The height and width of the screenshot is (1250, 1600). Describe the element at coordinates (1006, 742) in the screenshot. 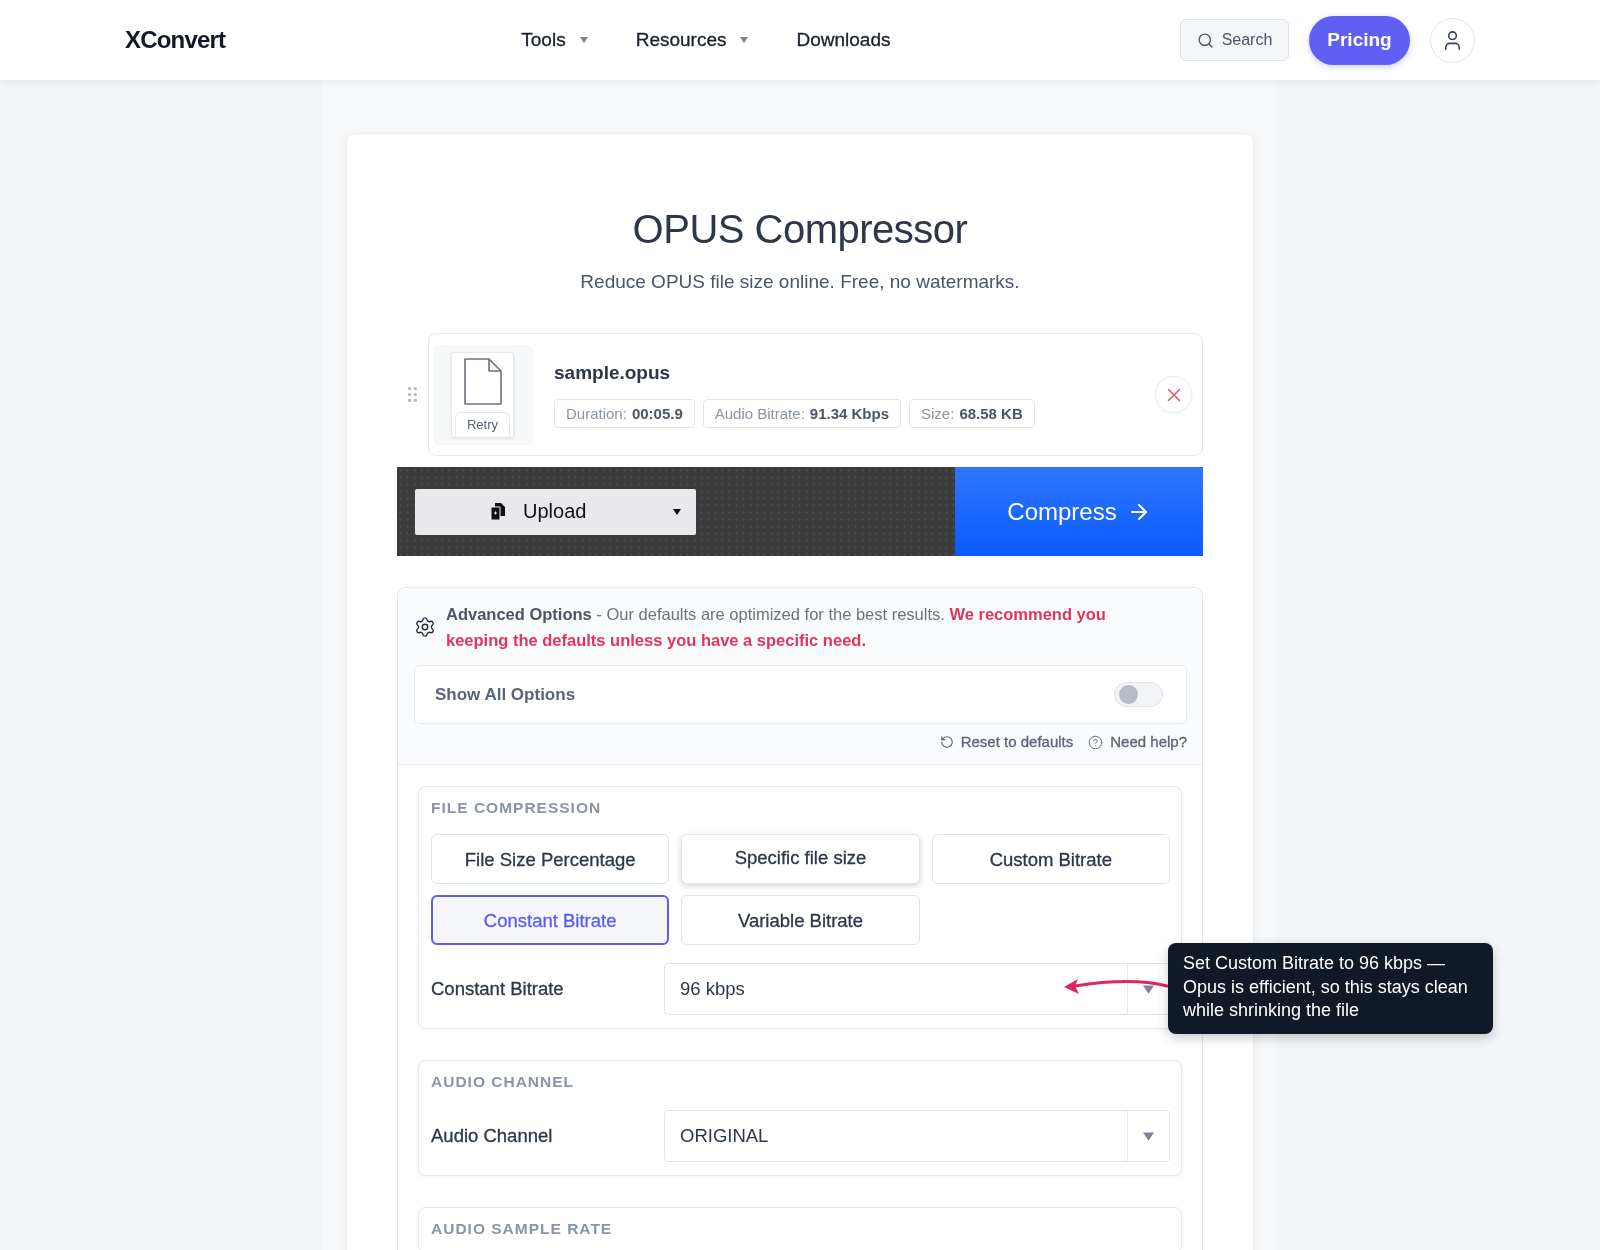

I see `reset-defaults-link: Reset to defaults` at that location.